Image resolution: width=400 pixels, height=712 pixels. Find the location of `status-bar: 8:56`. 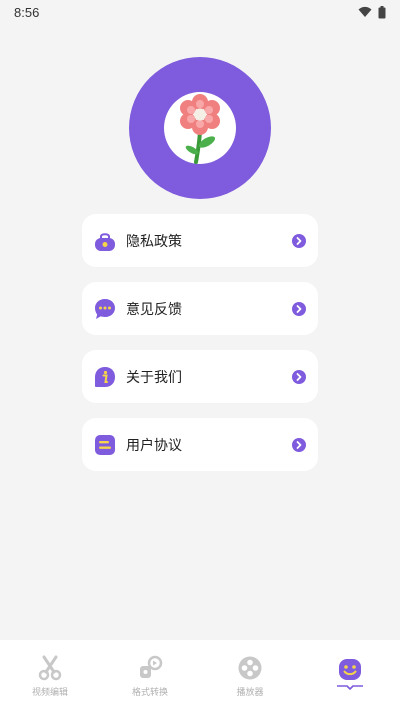

status-bar: 8:56 is located at coordinates (200, 12).